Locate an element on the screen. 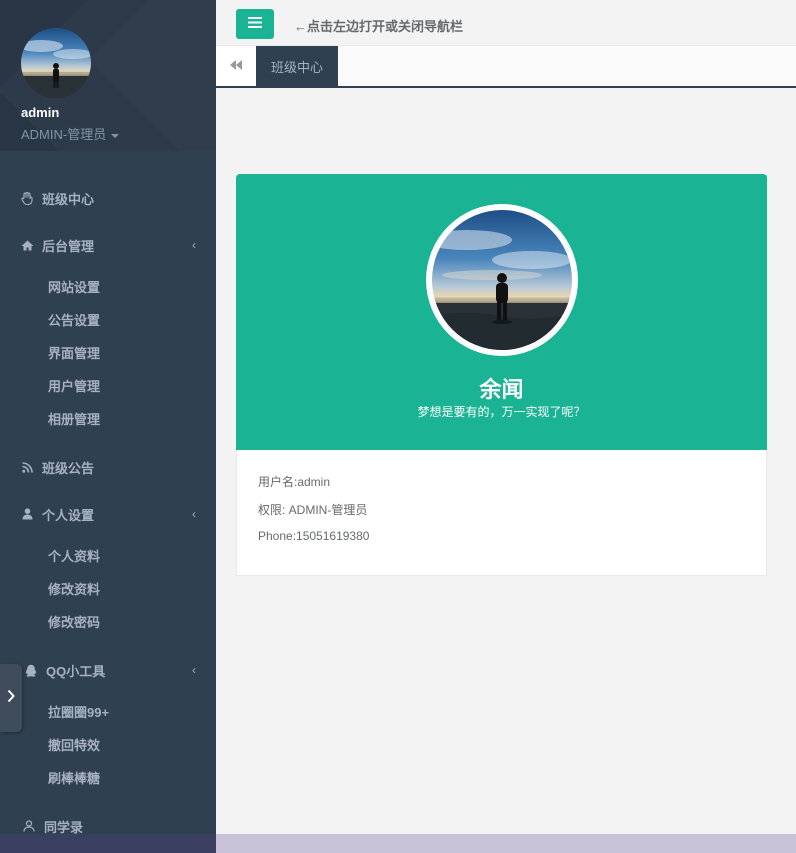  tab-scroll-left-button is located at coordinates (236, 66).